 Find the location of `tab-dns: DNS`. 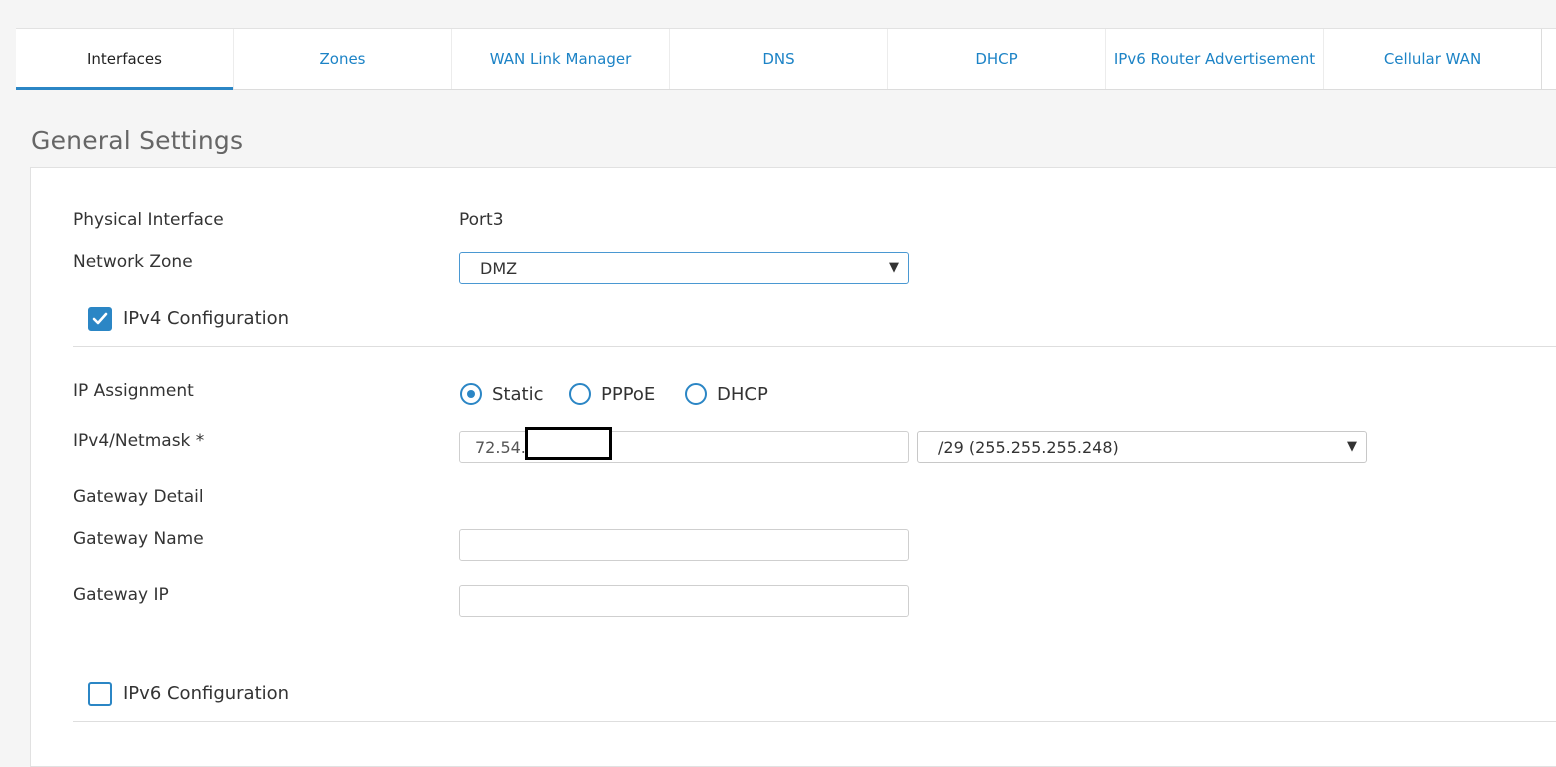

tab-dns: DNS is located at coordinates (779, 59).